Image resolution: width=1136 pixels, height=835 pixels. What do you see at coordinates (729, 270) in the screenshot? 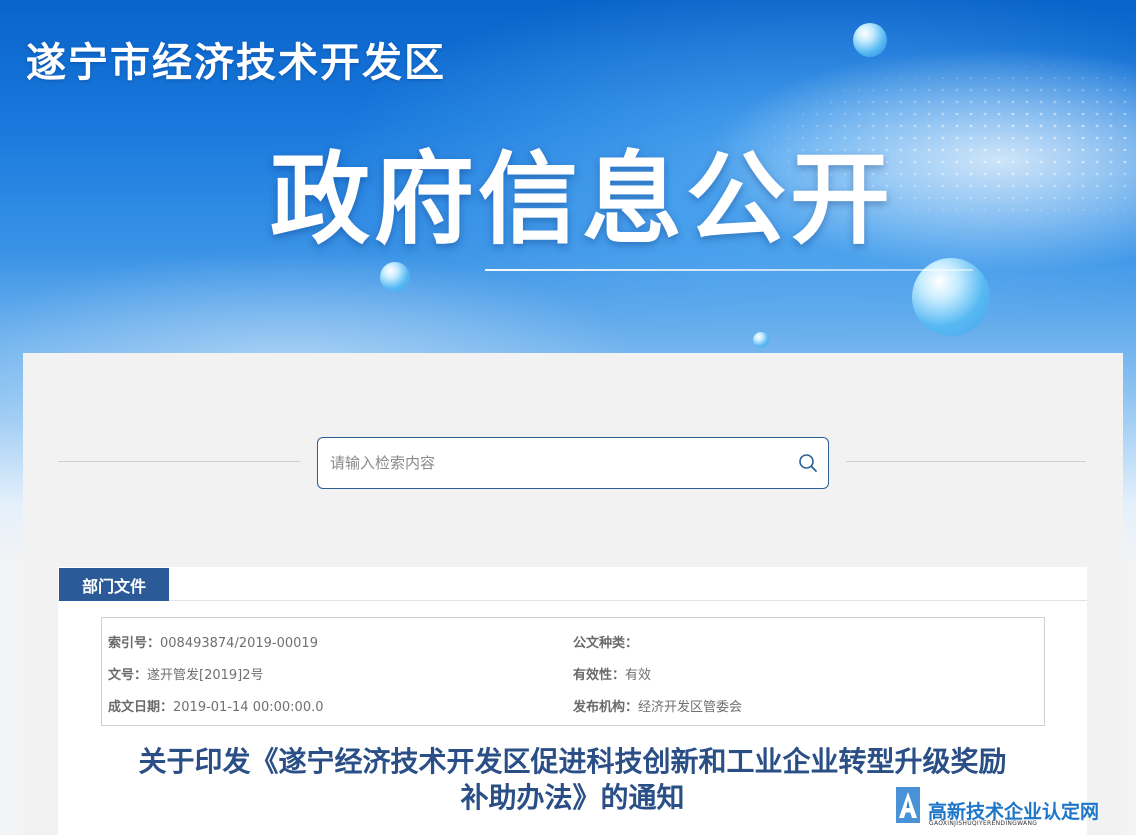
I see `banner-title-underline` at bounding box center [729, 270].